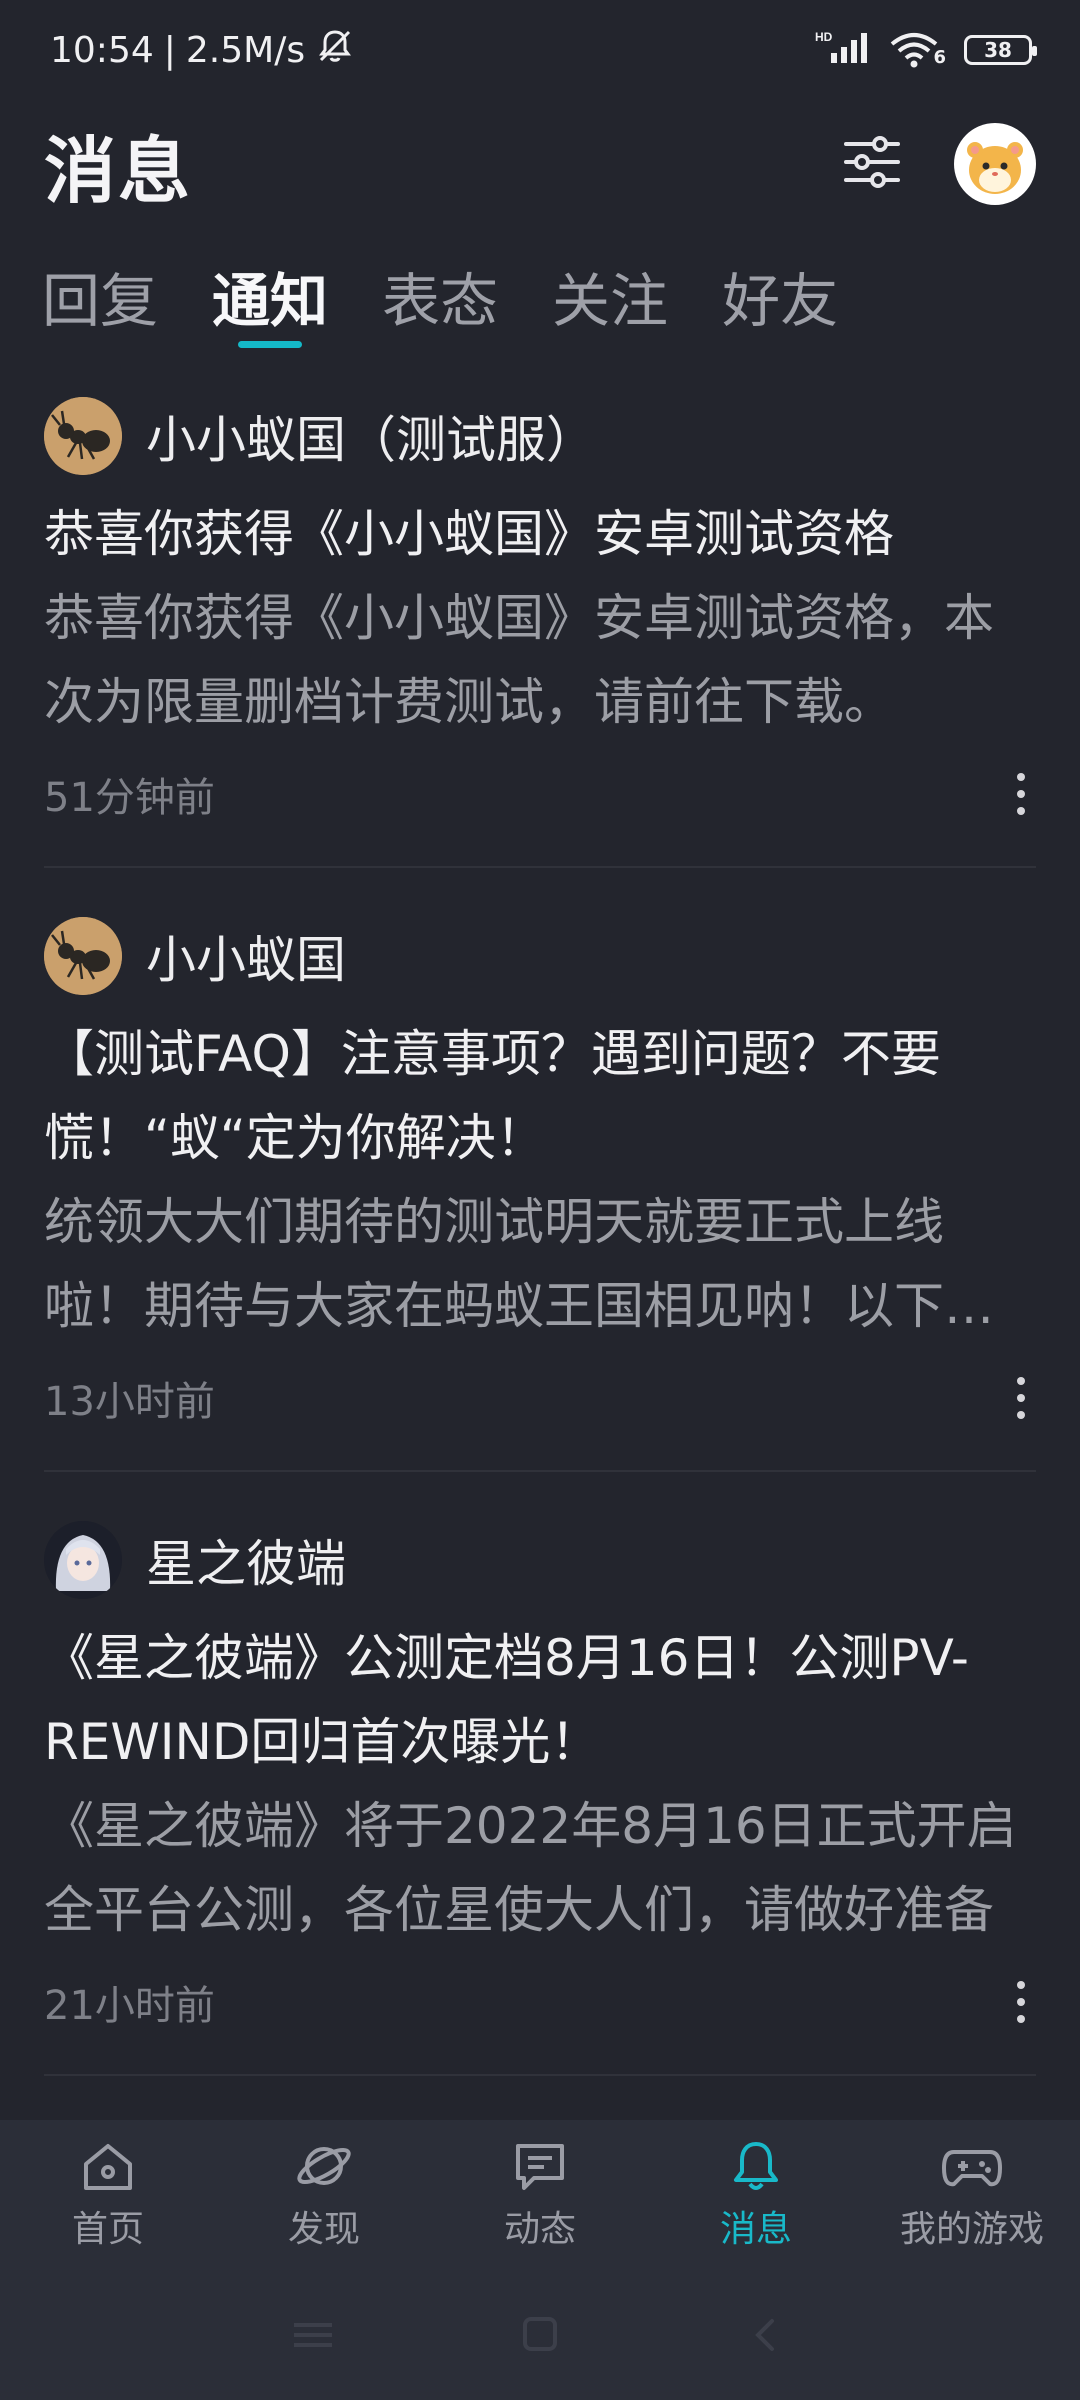 The image size is (1080, 2400). What do you see at coordinates (469, 534) in the screenshot?
I see `notification-title: 恭喜你获得《小小蚁国》安卓测试资格` at bounding box center [469, 534].